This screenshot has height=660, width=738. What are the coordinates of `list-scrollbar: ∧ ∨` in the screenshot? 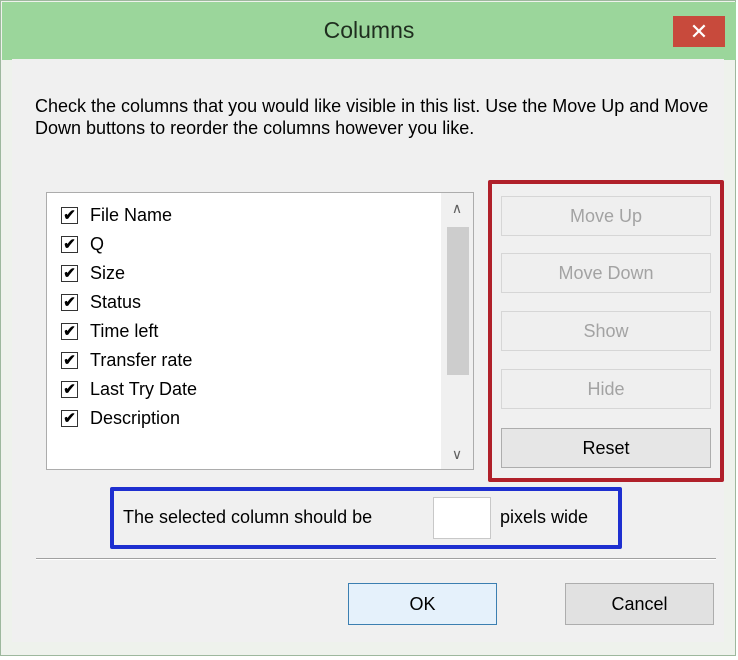 It's located at (457, 331).